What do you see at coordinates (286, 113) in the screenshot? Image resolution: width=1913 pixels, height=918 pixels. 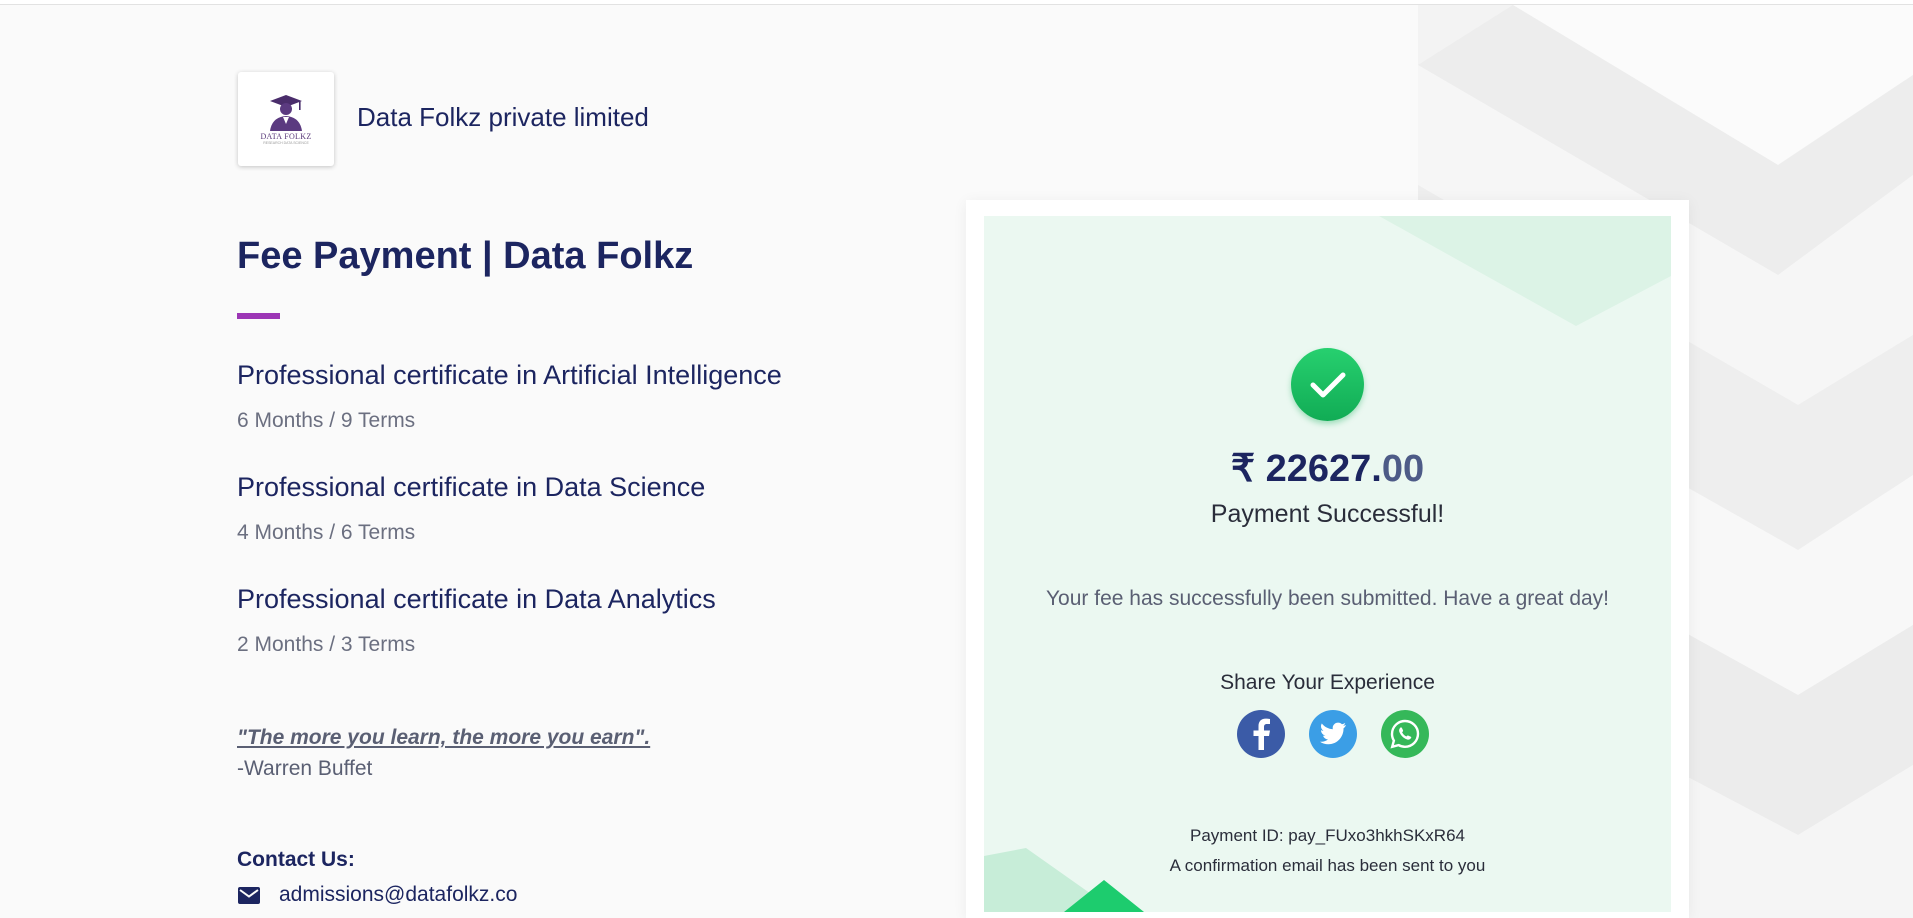 I see `graduate-logo-icon` at bounding box center [286, 113].